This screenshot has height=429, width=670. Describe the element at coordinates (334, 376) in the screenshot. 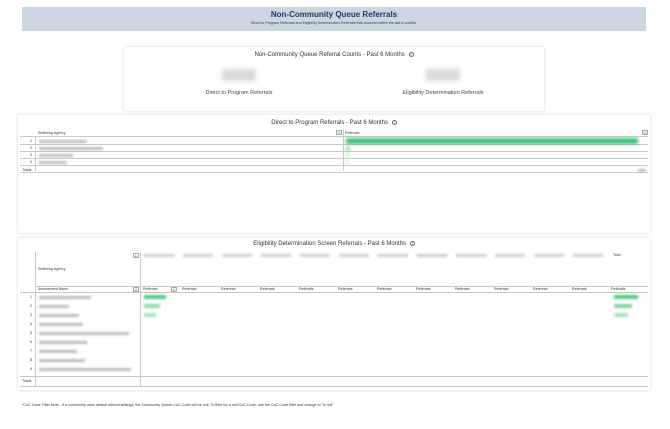

I see `totals-divider` at that location.